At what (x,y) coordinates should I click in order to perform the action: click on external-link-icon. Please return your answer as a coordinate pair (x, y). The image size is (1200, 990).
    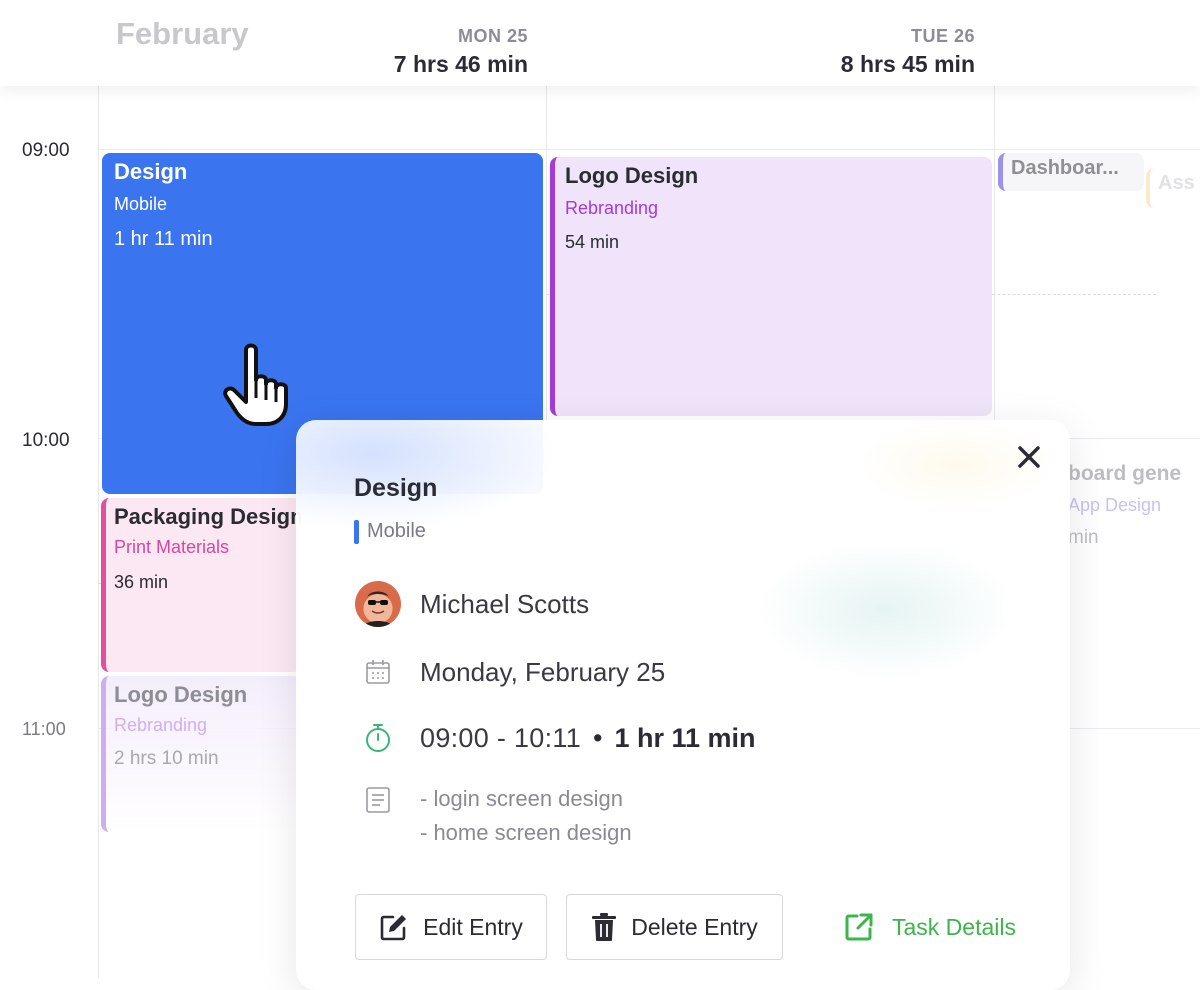
    Looking at the image, I should click on (859, 927).